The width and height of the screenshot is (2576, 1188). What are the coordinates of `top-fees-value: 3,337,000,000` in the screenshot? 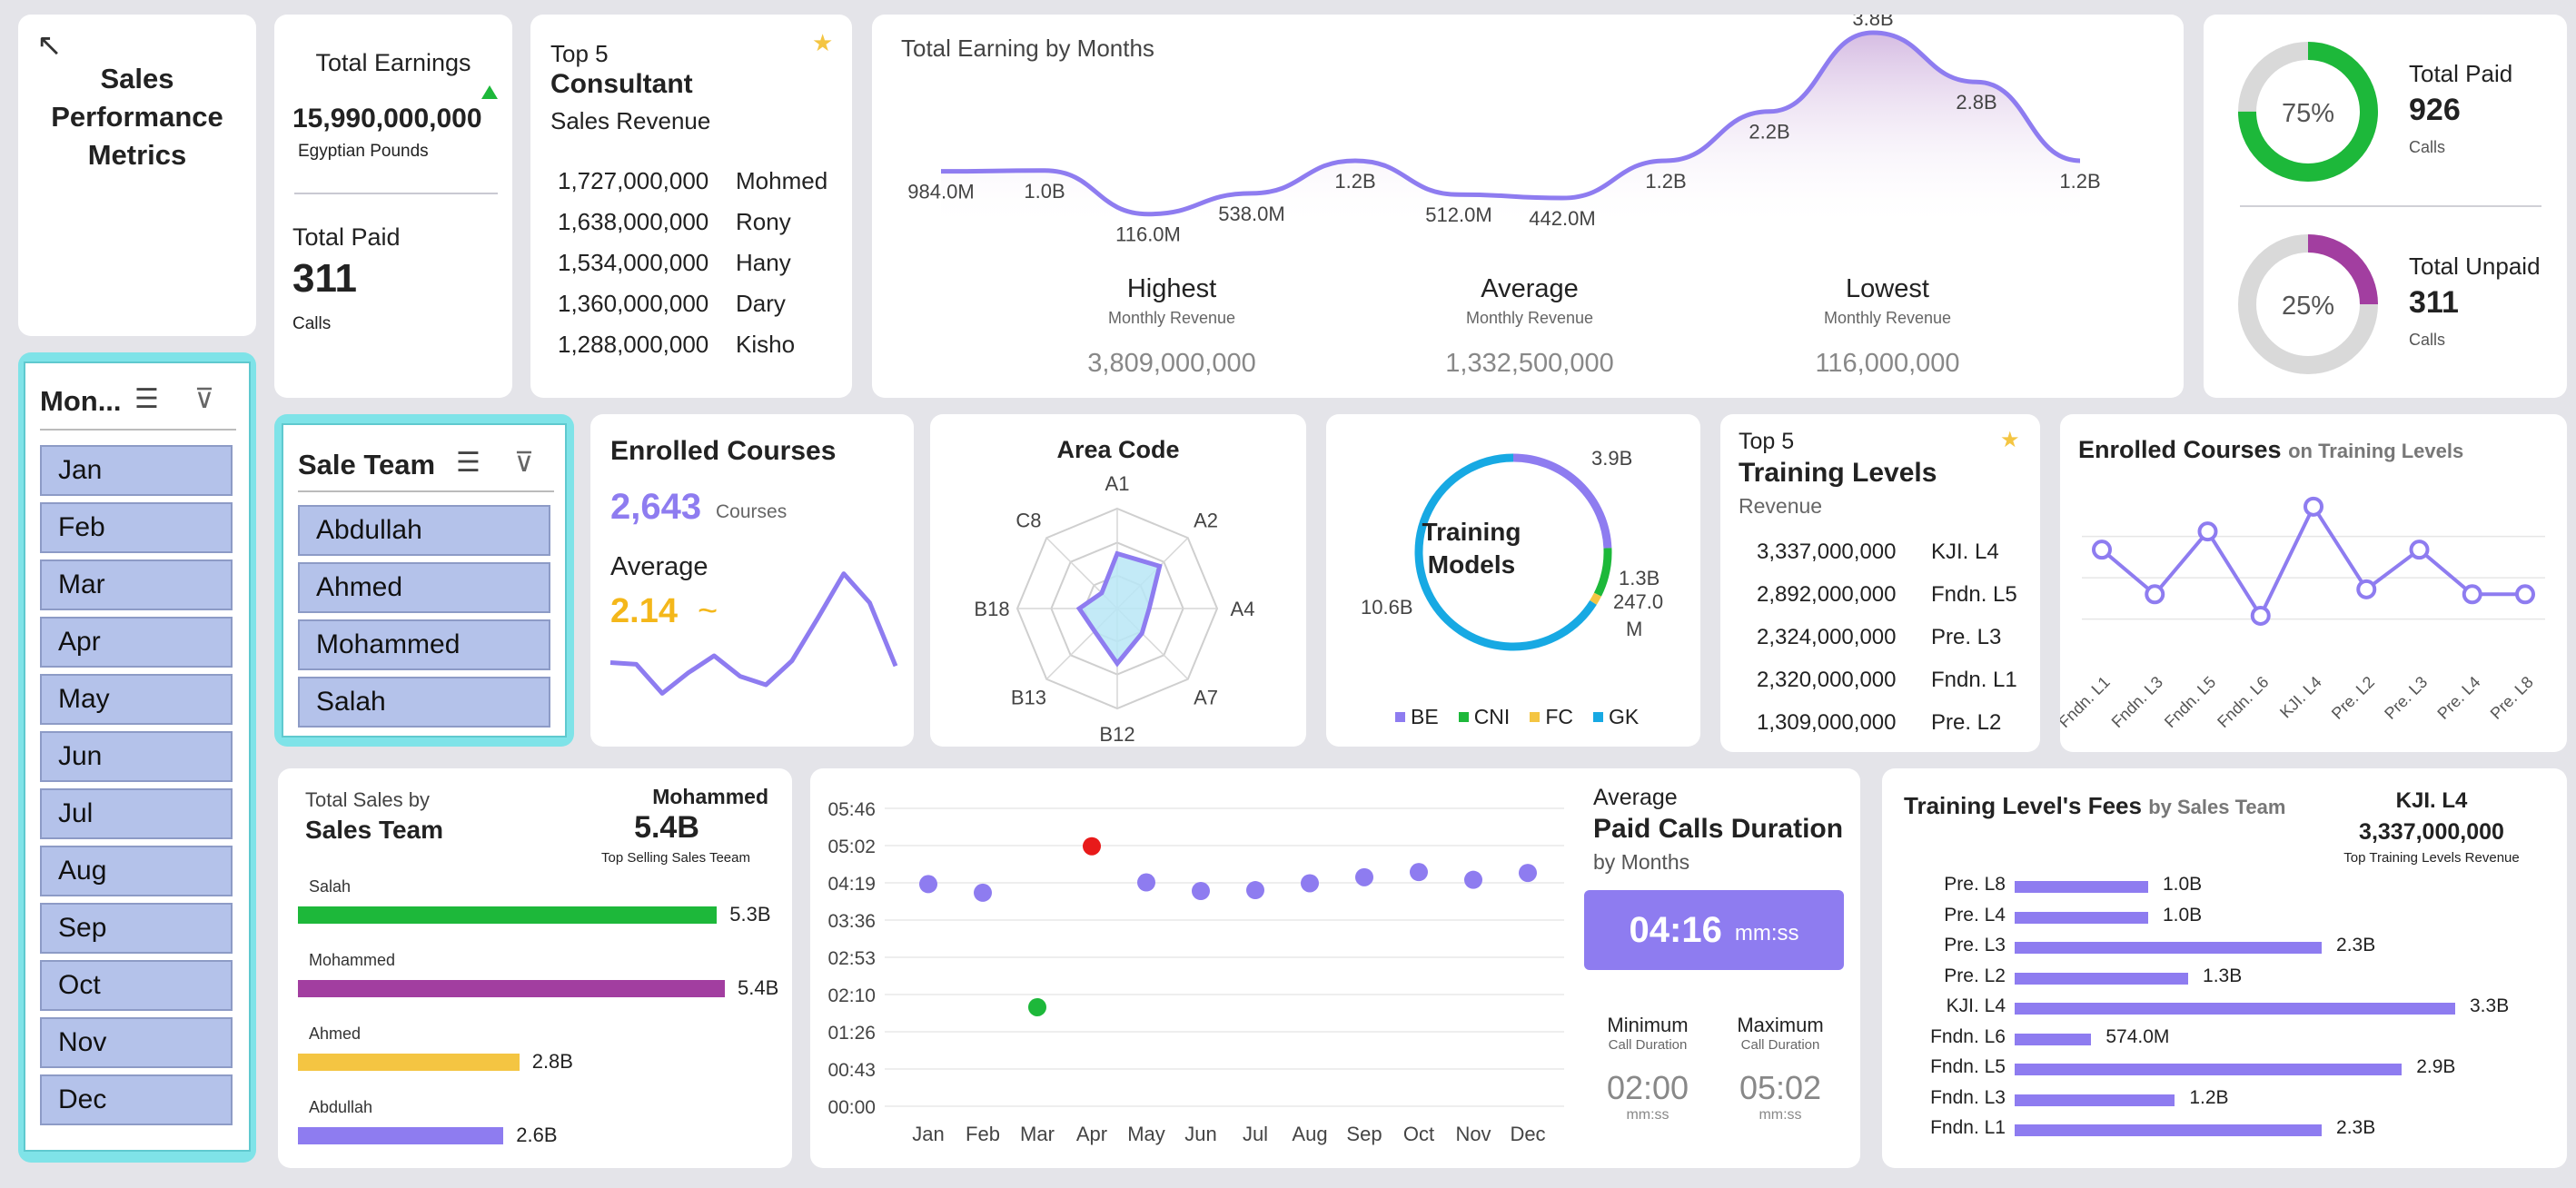 It's located at (2431, 832).